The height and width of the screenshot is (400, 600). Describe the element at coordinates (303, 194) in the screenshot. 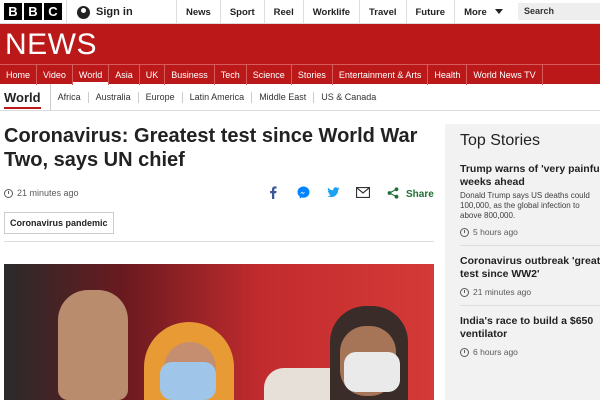

I see `messenger-icon` at that location.